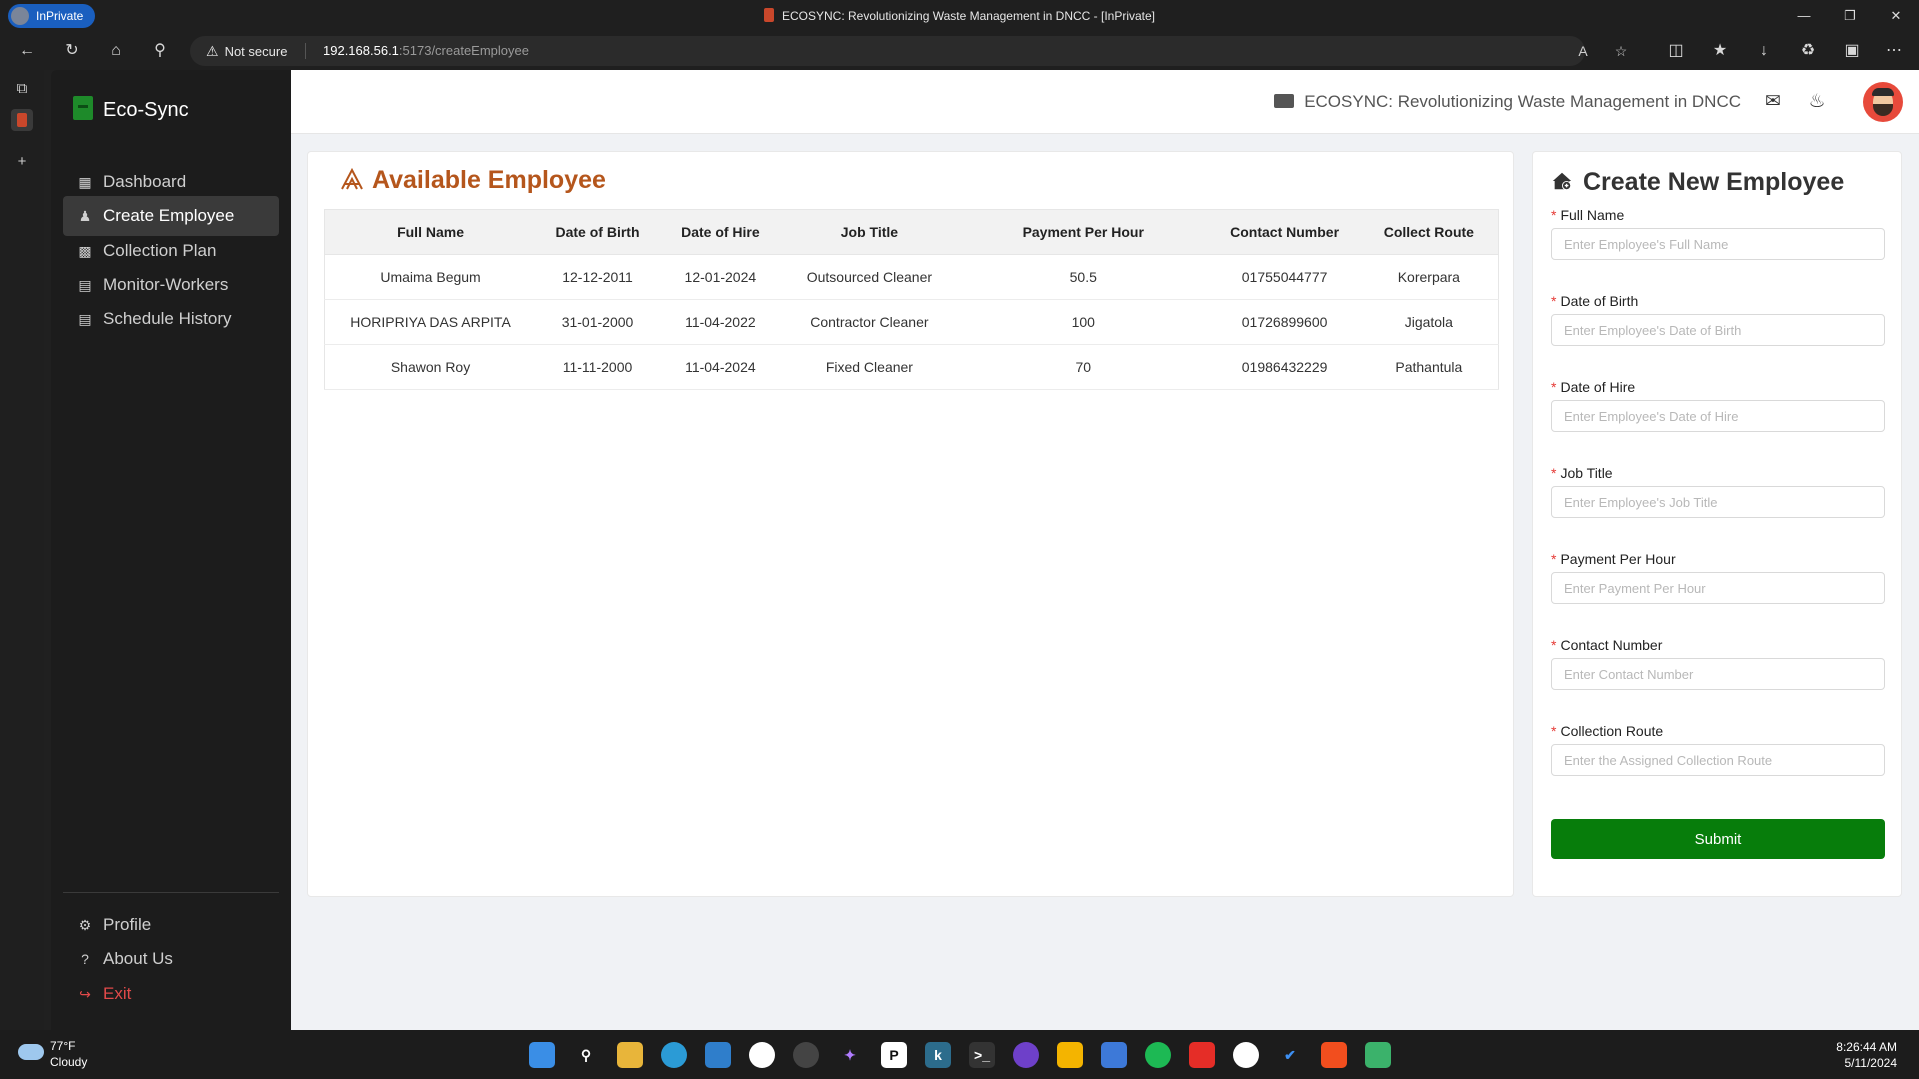  What do you see at coordinates (1070, 1055) in the screenshot?
I see `keep-notes-icon` at bounding box center [1070, 1055].